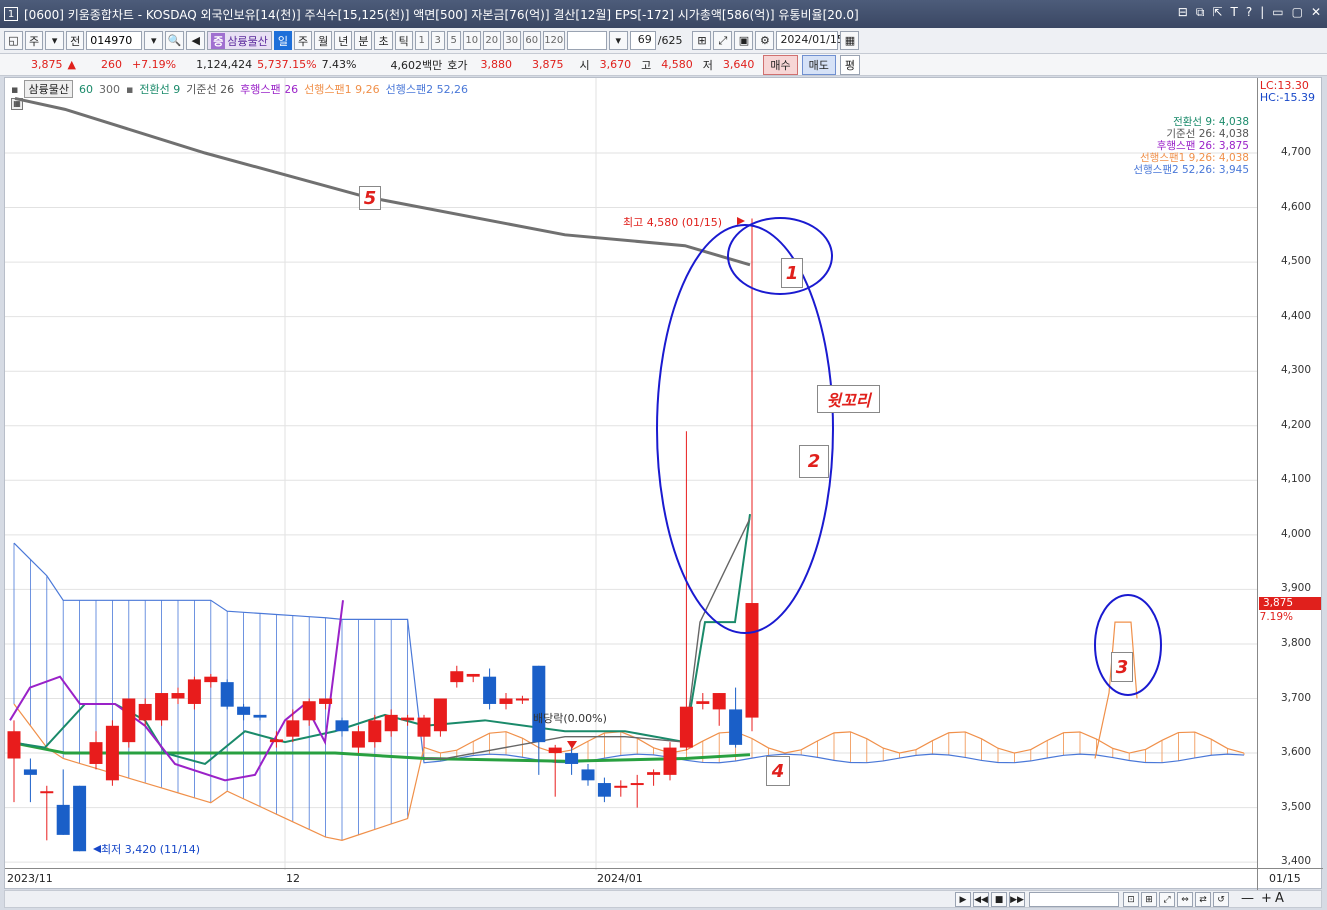 The image size is (1327, 910). Describe the element at coordinates (343, 40) in the screenshot. I see `period-year: 년` at that location.